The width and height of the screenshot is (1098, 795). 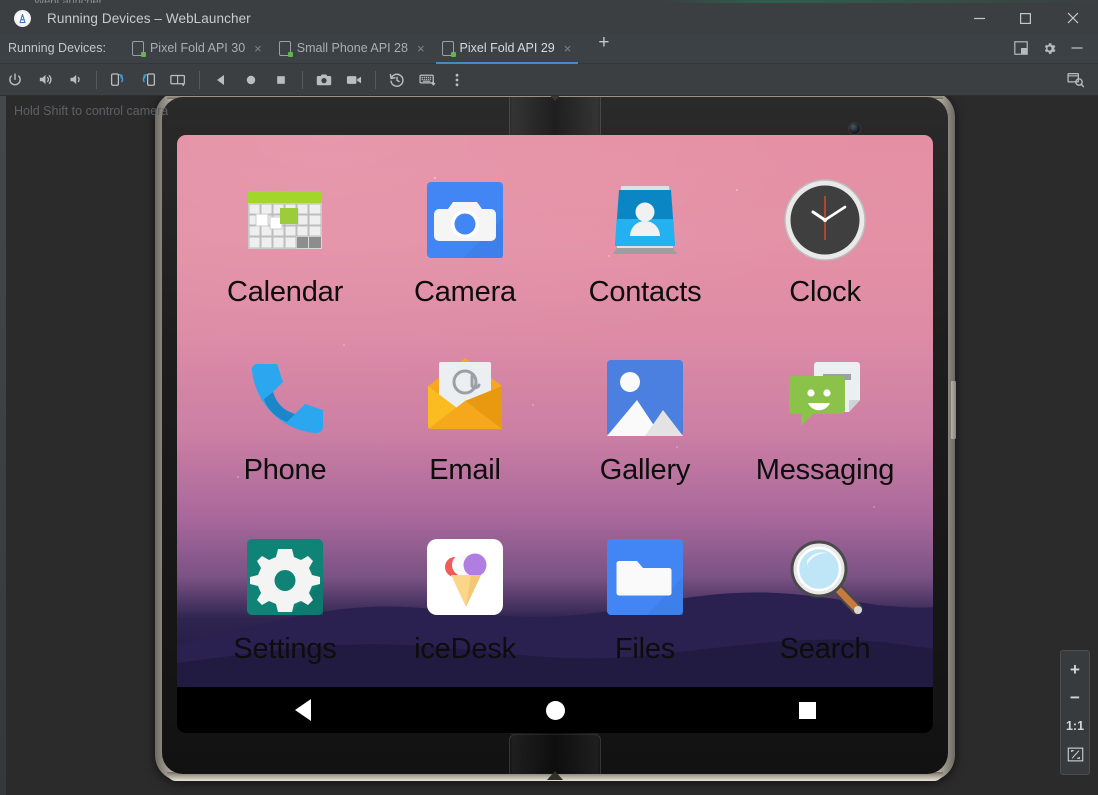 What do you see at coordinates (603, 48) in the screenshot?
I see `add-device-tab-button: +` at bounding box center [603, 48].